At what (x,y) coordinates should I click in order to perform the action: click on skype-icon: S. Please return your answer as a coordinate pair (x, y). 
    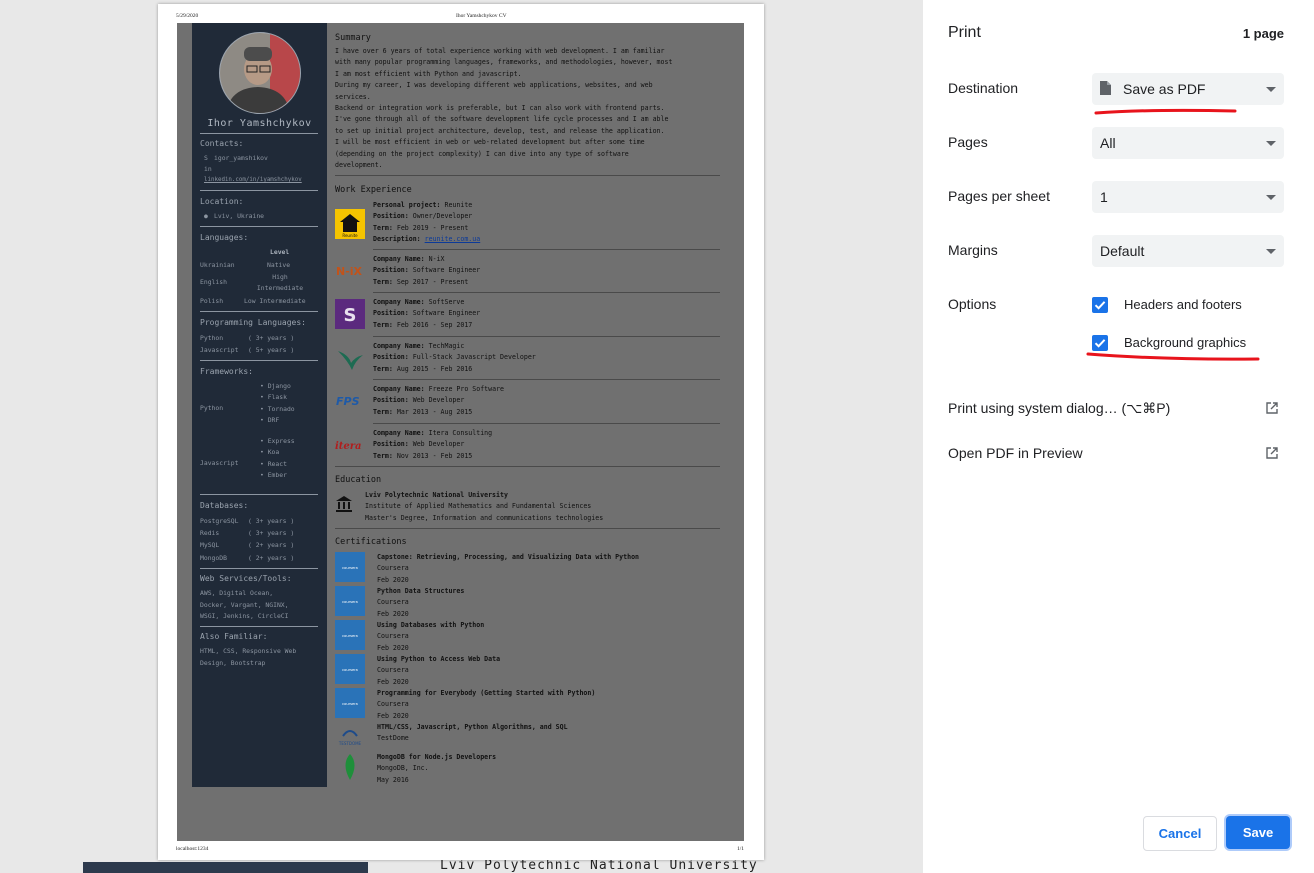
    Looking at the image, I should click on (206, 158).